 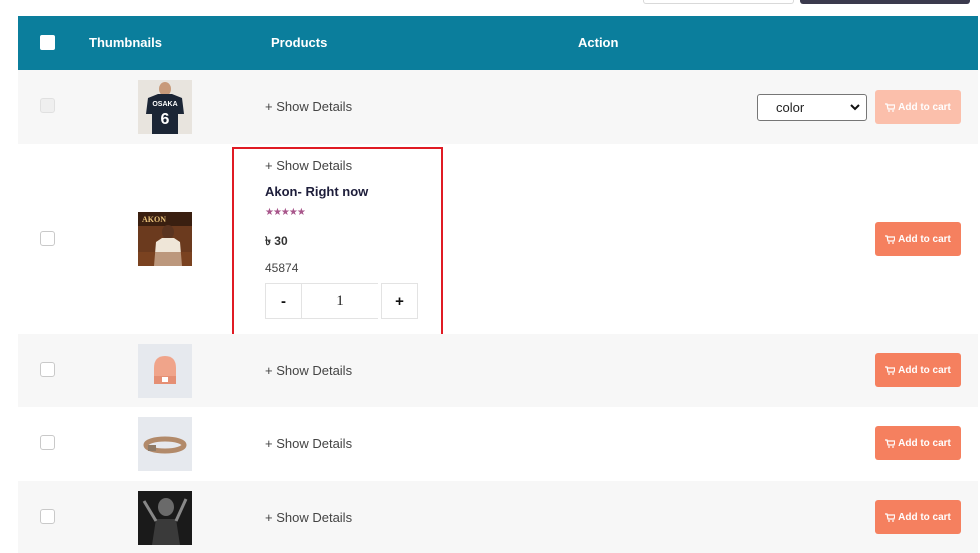 I want to click on col-action-heading: Action, so click(x=598, y=42).